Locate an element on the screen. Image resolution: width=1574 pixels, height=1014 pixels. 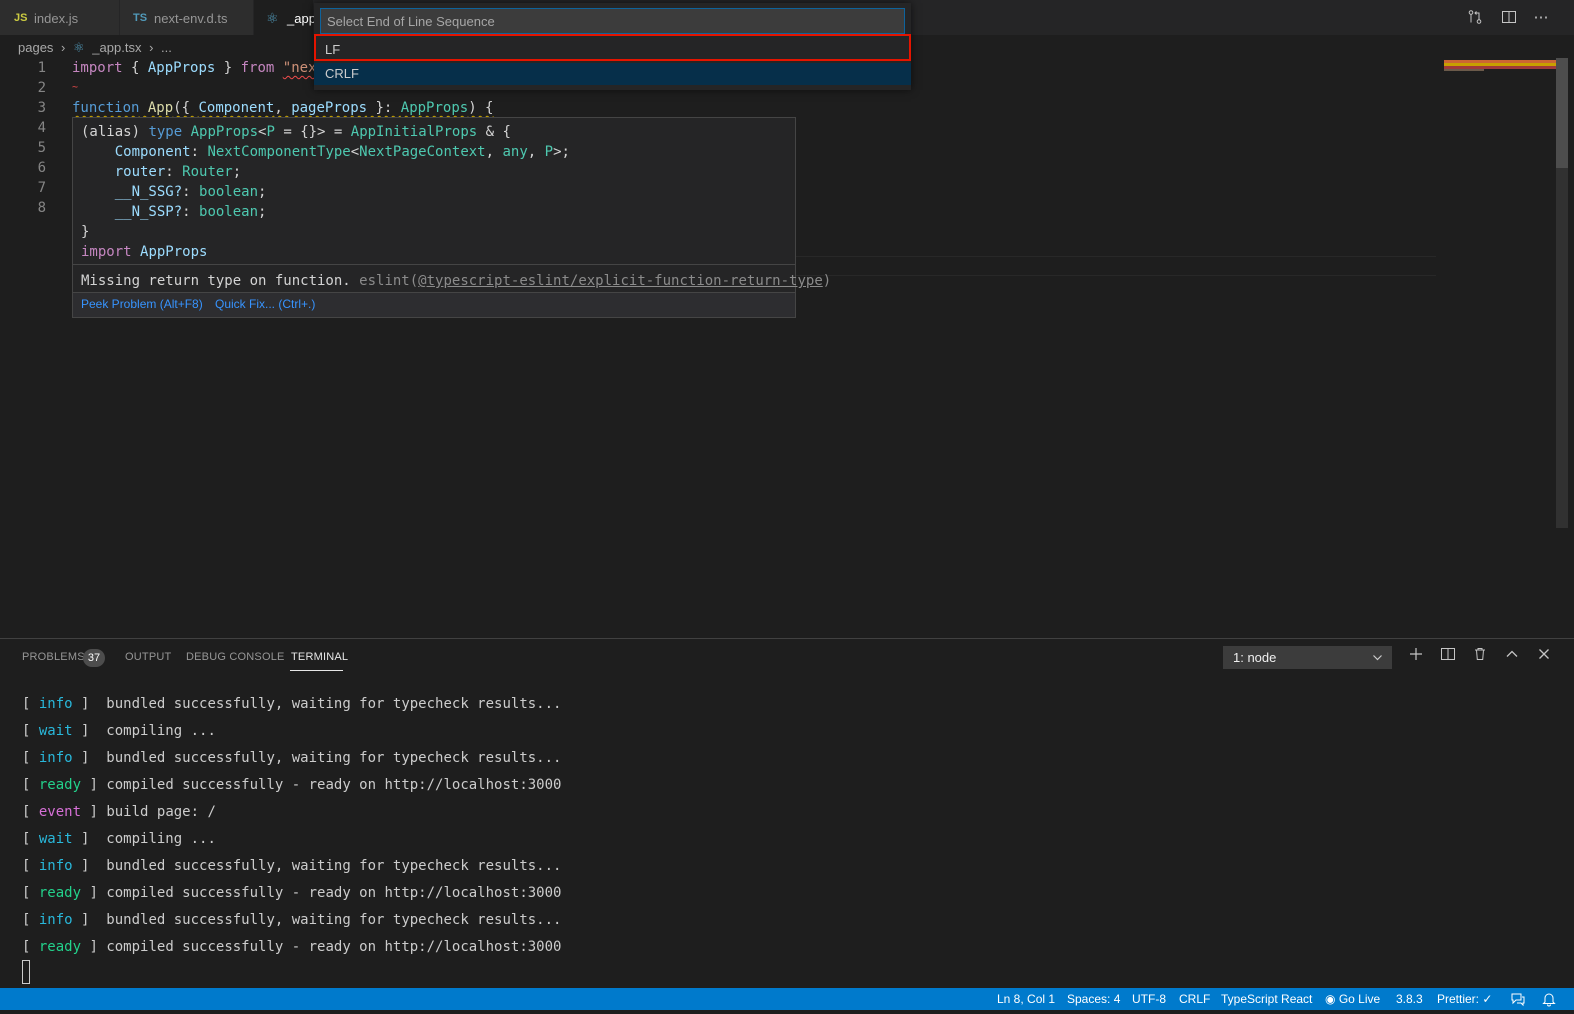
ts-file-icon: TS is located at coordinates (140, 18).